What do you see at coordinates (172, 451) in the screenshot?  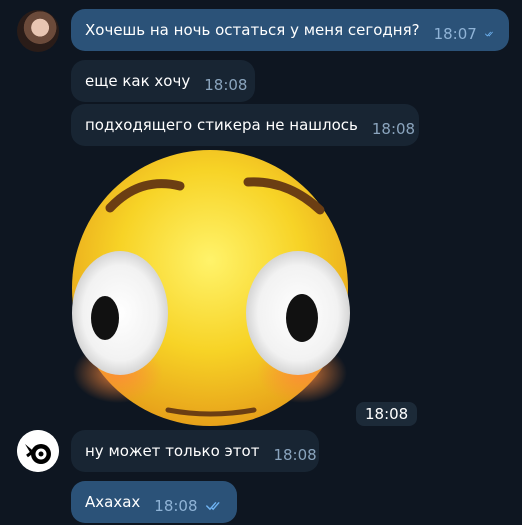 I see `message-text: ну может только этот` at bounding box center [172, 451].